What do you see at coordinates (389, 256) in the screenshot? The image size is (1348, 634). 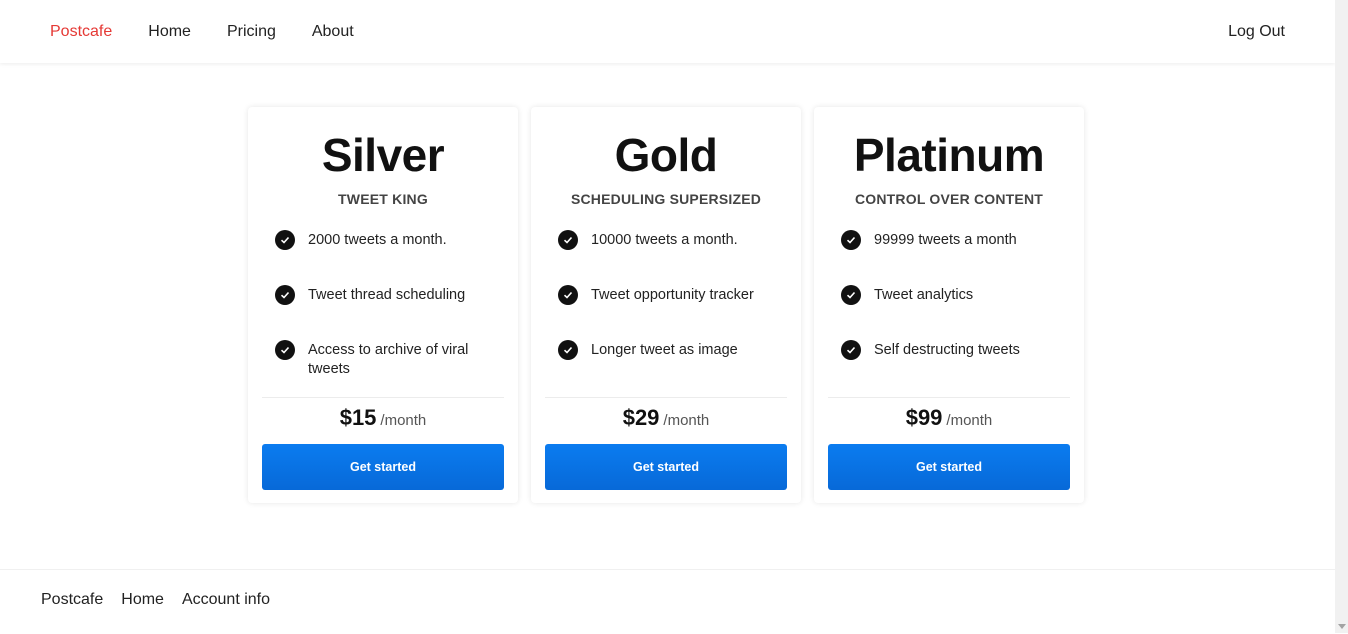 I see `feature-item: 2000 tweets a month.` at bounding box center [389, 256].